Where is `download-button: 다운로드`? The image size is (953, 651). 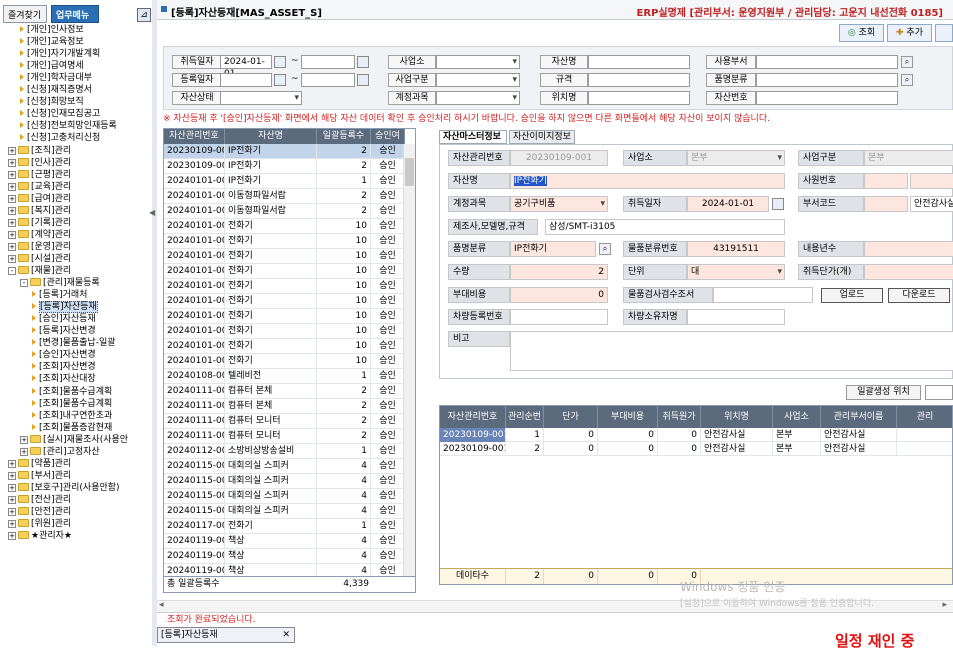
download-button: 다운로드 is located at coordinates (919, 295).